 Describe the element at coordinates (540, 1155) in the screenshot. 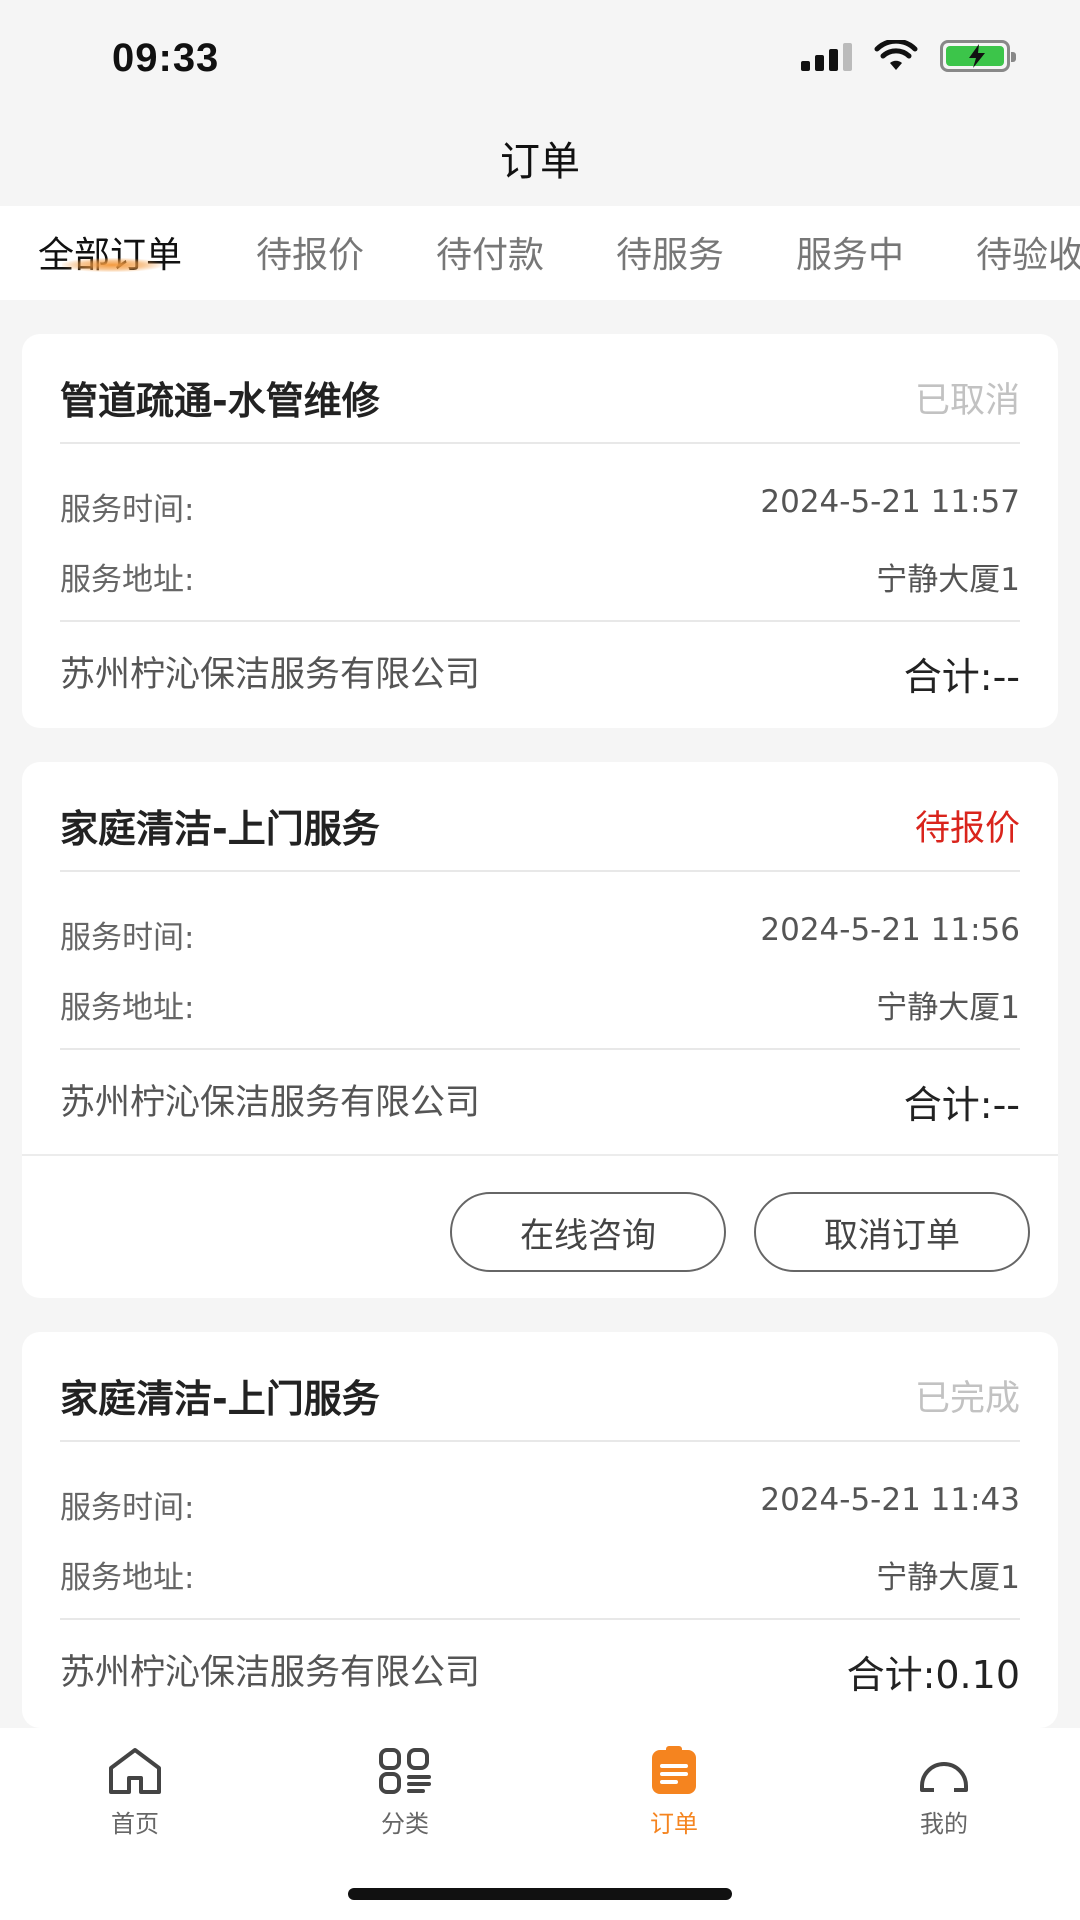

I see `actions-divider` at that location.